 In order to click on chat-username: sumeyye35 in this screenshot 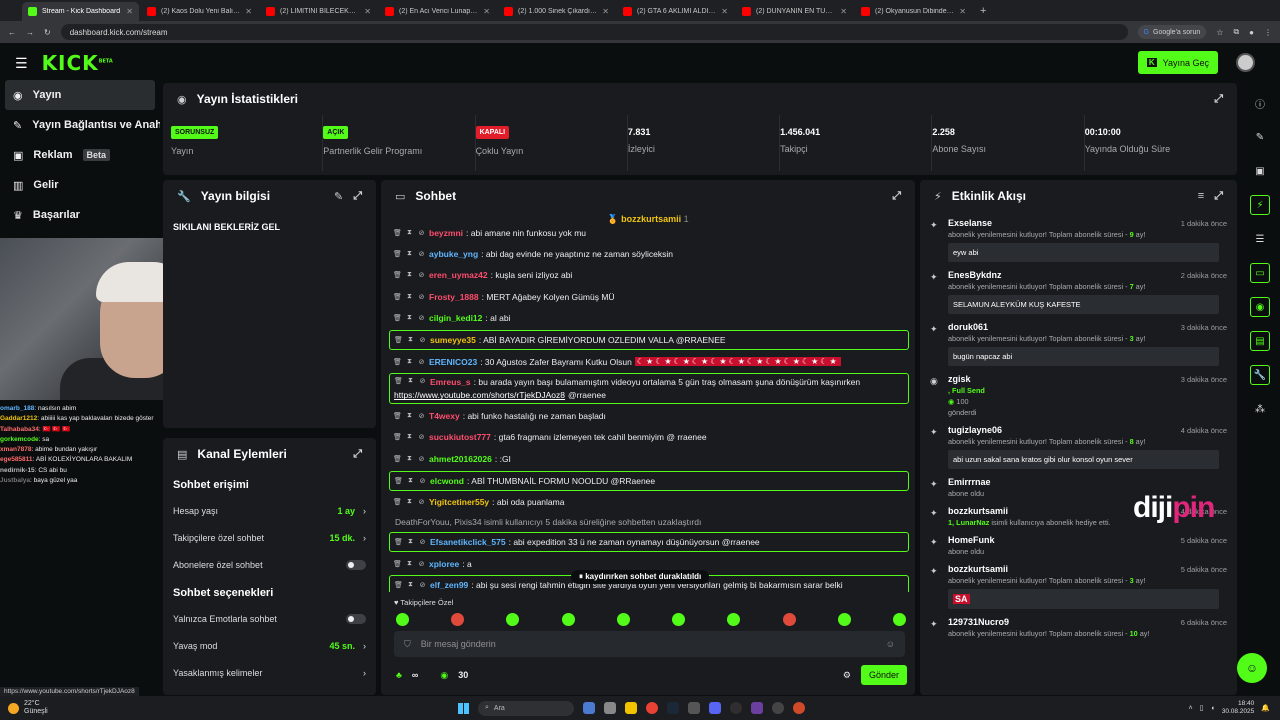, I will do `click(453, 340)`.